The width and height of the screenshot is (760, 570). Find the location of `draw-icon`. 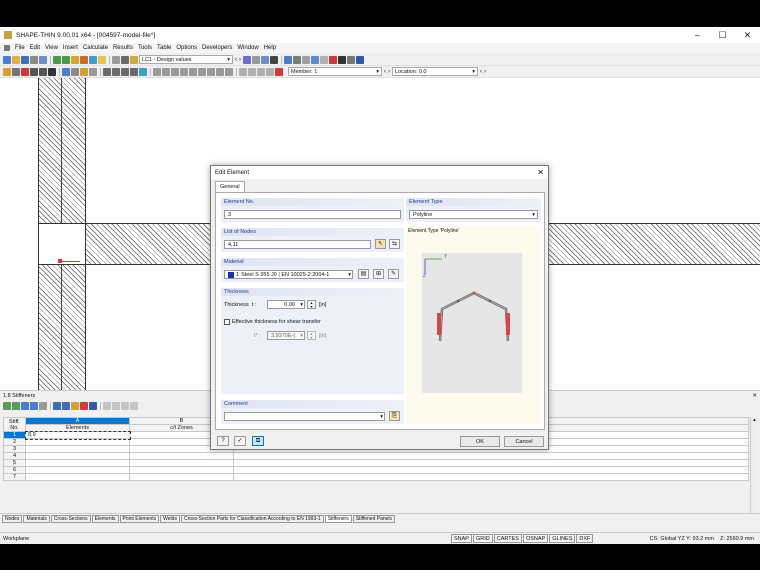

draw-icon is located at coordinates (75, 59).